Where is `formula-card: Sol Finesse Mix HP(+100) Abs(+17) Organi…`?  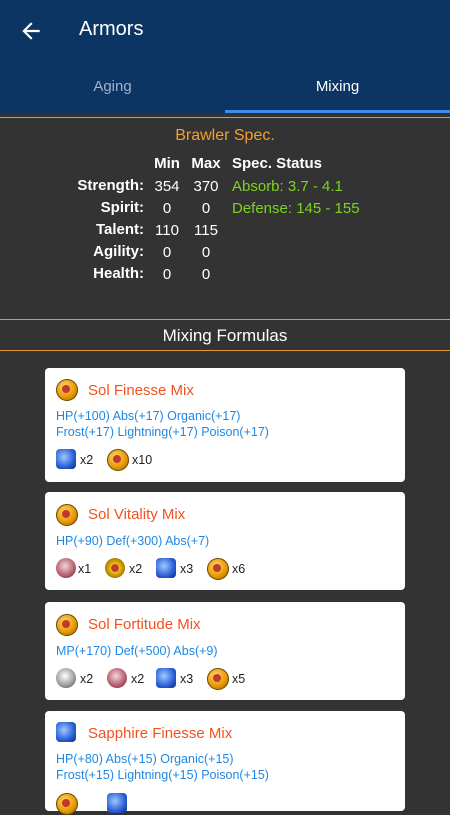 formula-card: Sol Finesse Mix HP(+100) Abs(+17) Organi… is located at coordinates (225, 425).